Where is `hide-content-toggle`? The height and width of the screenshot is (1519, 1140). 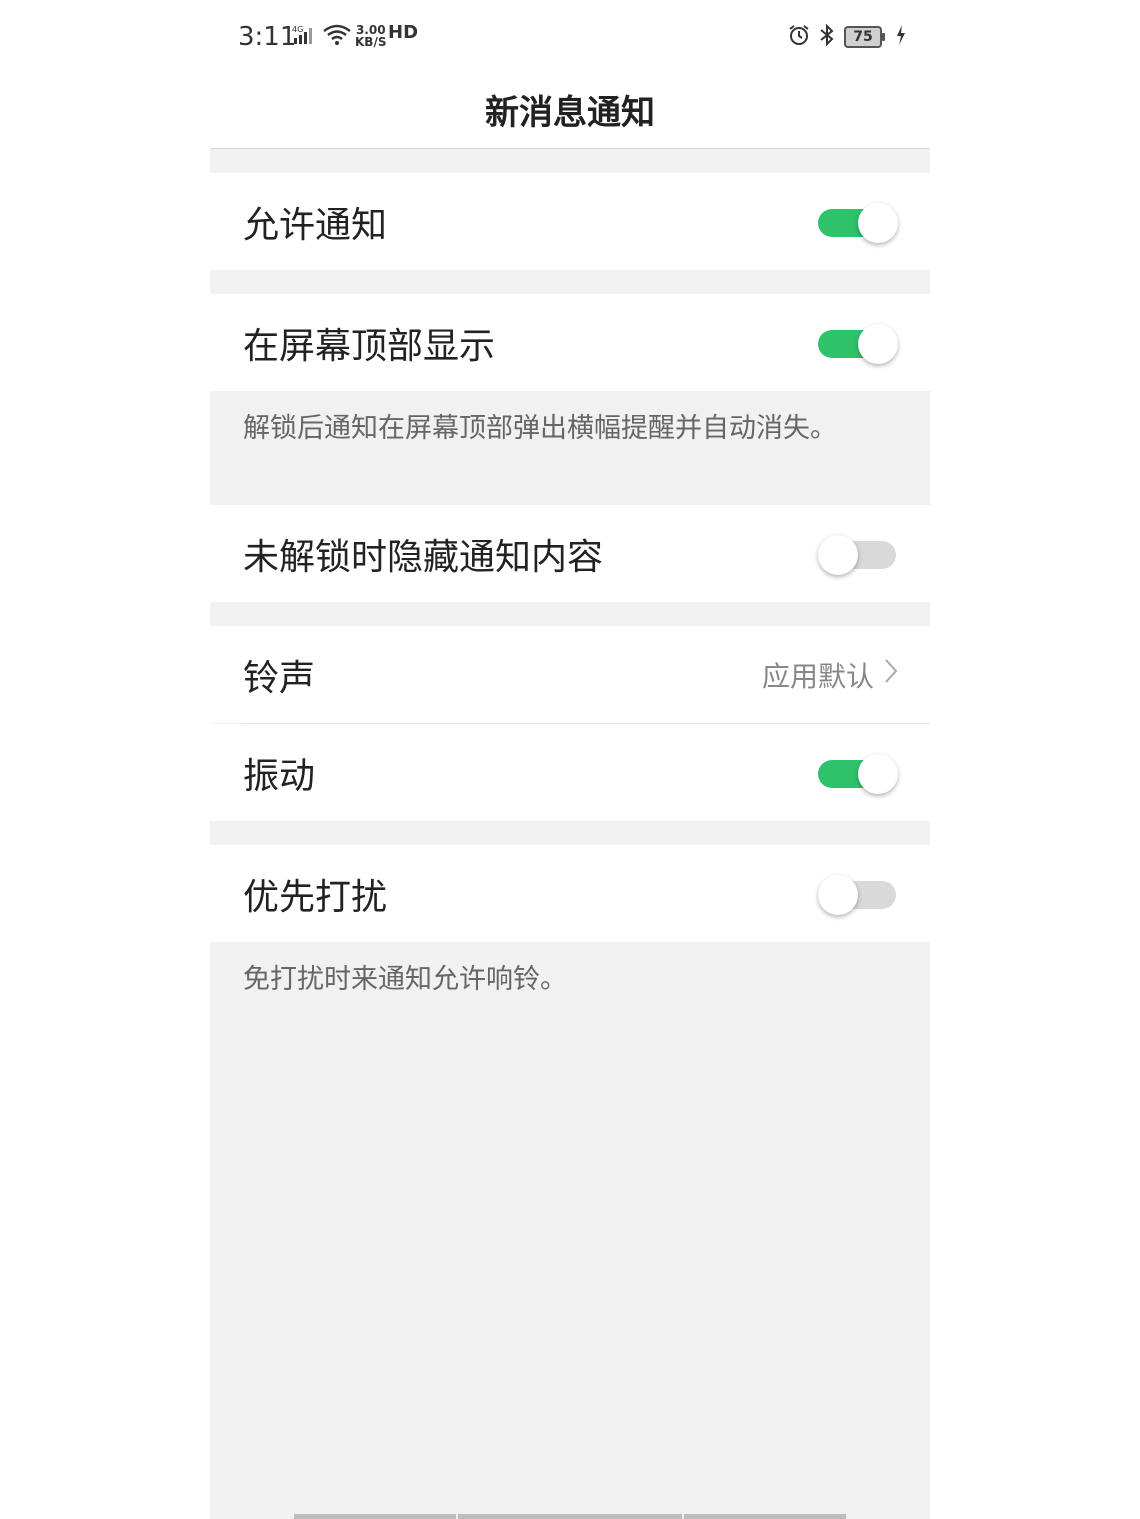 hide-content-toggle is located at coordinates (858, 554).